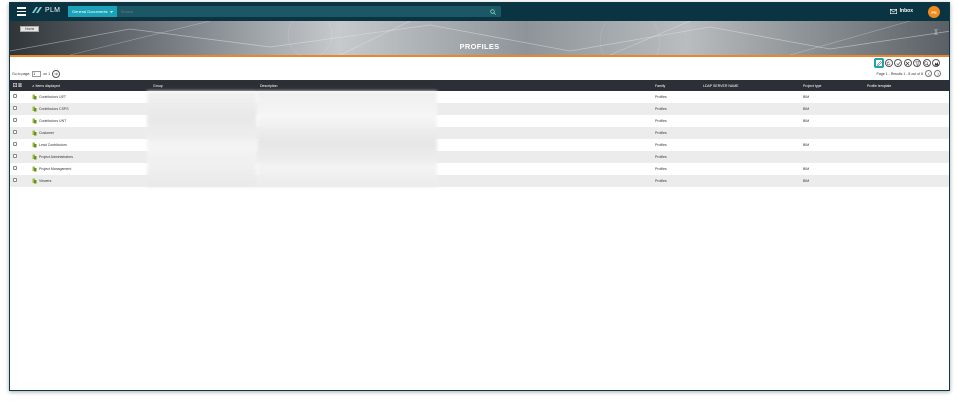  I want to click on row-name: Contributors UNT, so click(52, 121).